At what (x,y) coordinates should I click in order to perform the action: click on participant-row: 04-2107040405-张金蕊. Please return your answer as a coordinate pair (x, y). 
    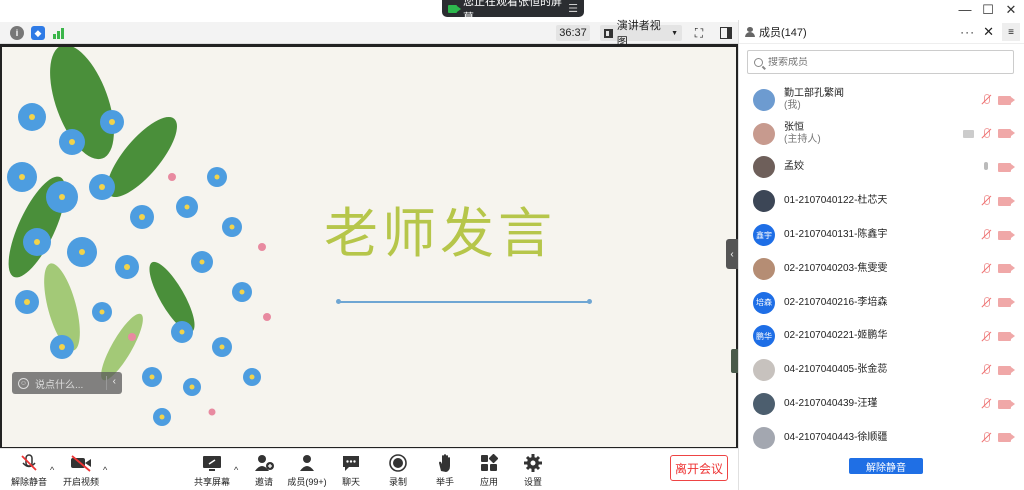
    Looking at the image, I should click on (881, 370).